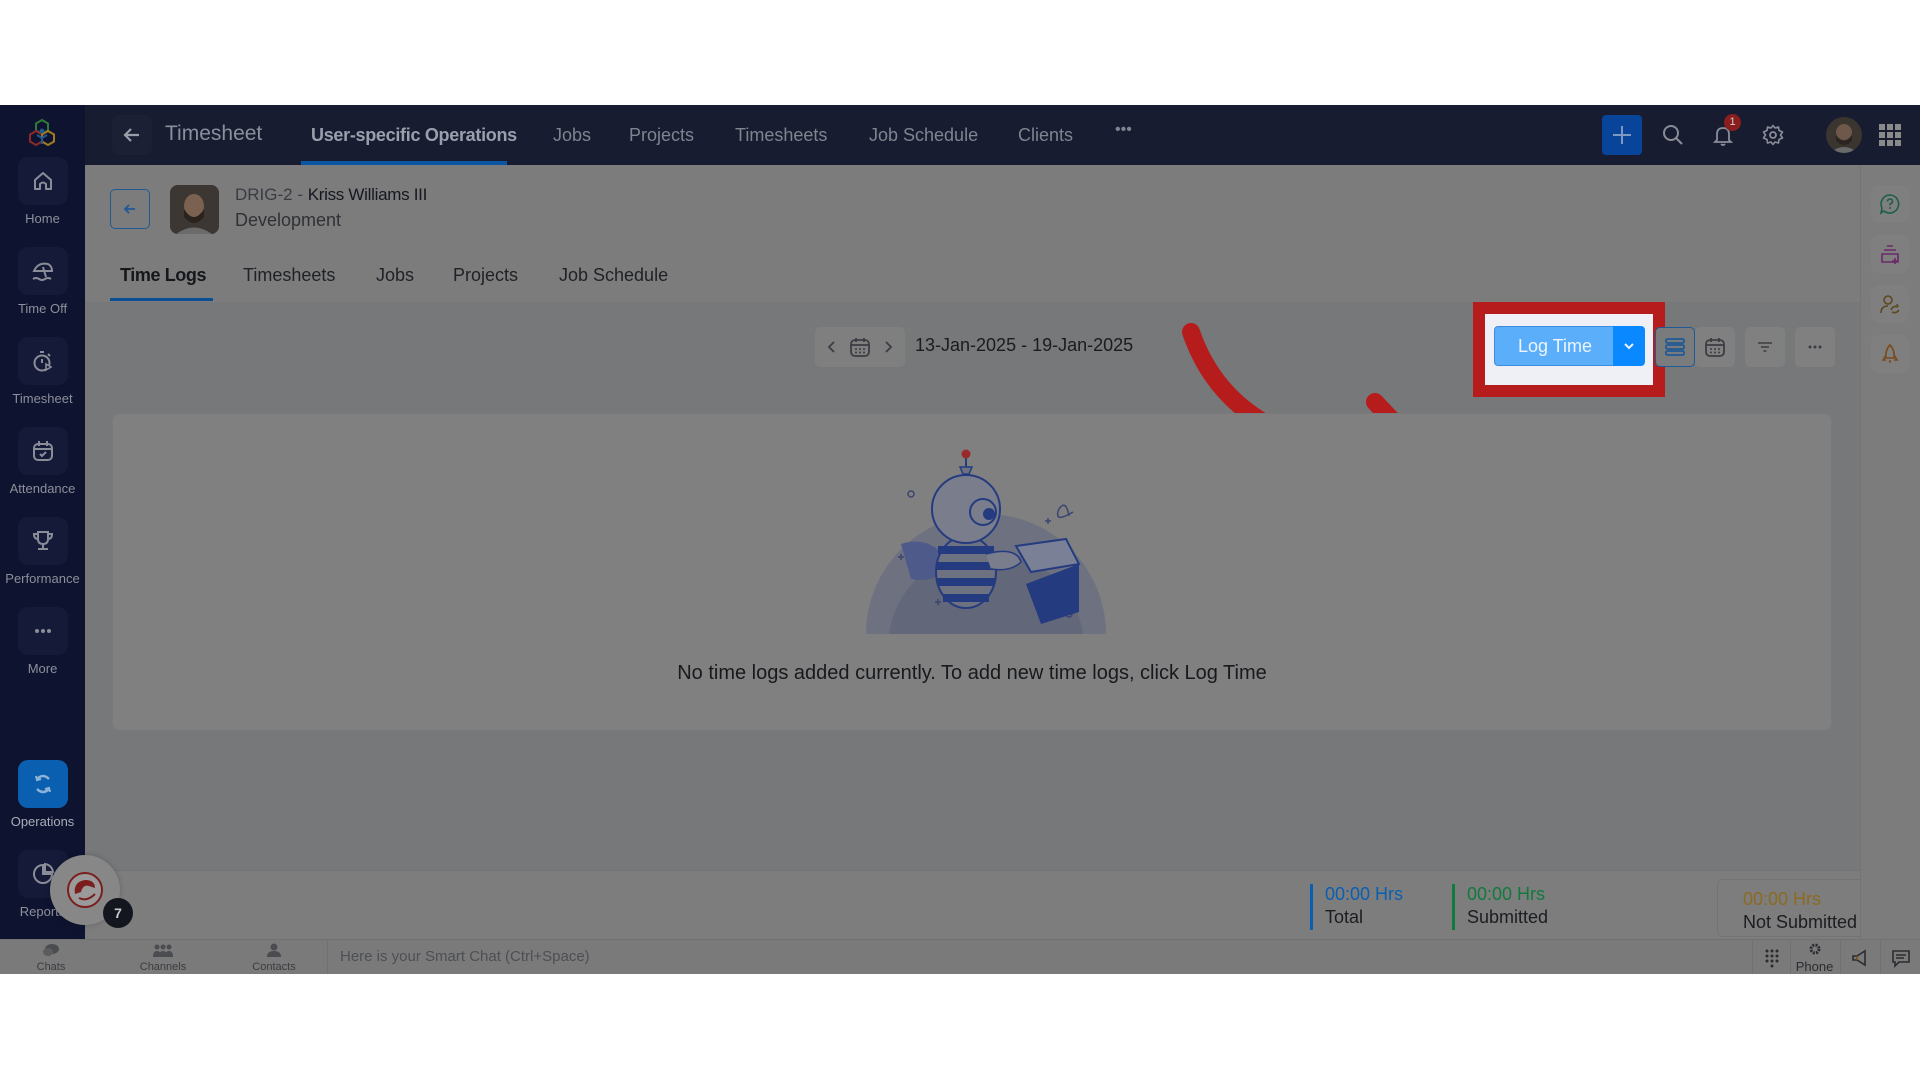 Image resolution: width=1920 pixels, height=1080 pixels. What do you see at coordinates (42, 451) in the screenshot?
I see `calendar-check-icon` at bounding box center [42, 451].